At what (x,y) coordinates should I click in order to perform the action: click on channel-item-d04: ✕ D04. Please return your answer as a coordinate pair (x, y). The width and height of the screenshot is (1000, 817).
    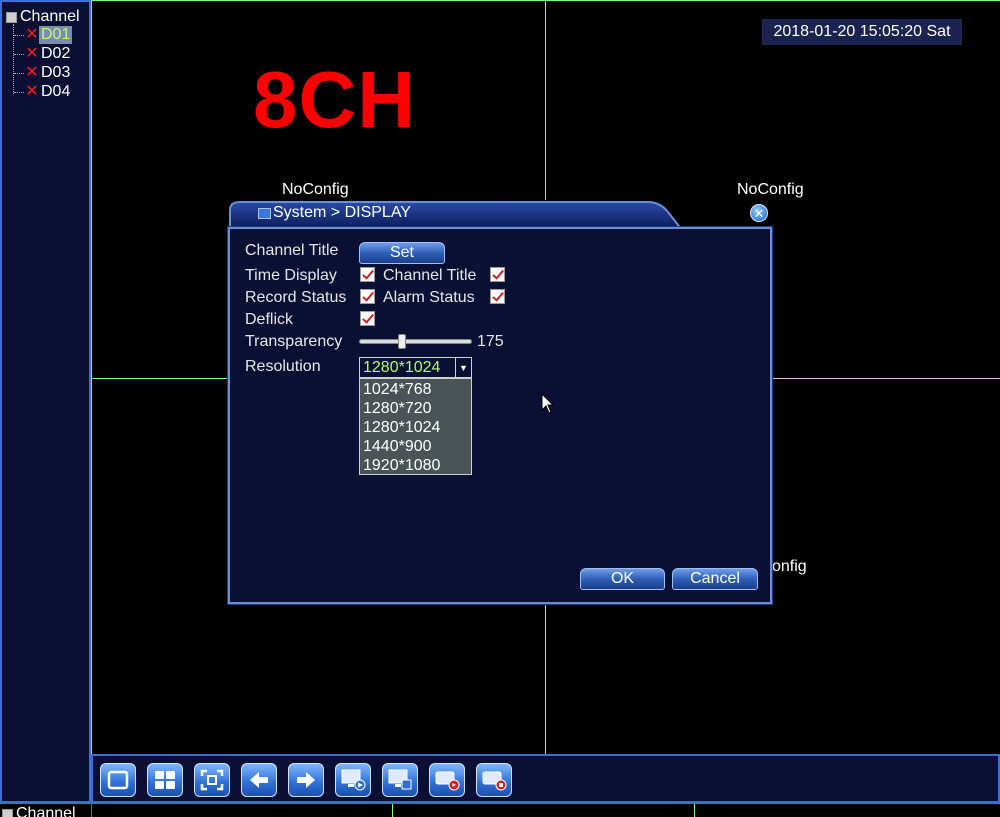
    Looking at the image, I should click on (43, 92).